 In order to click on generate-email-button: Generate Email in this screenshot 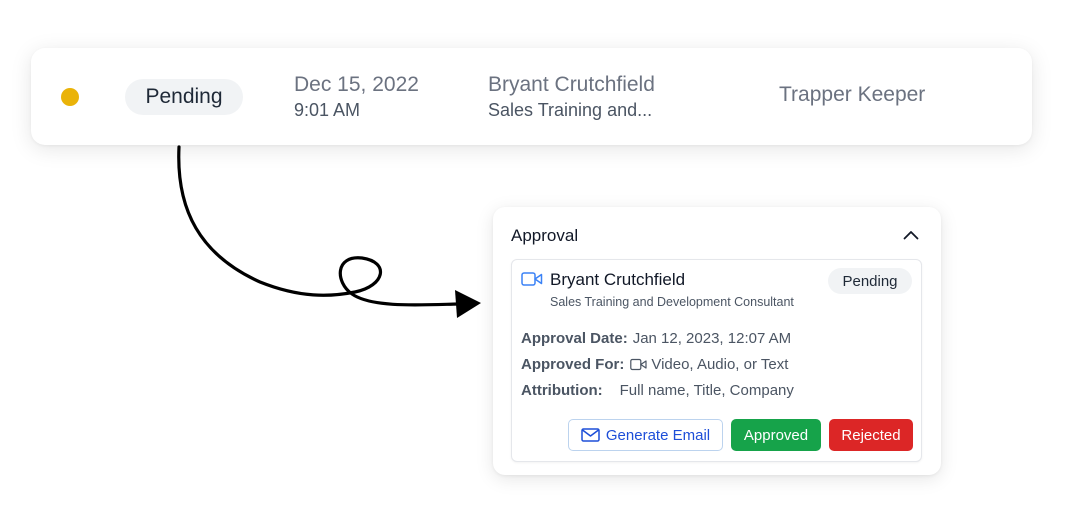, I will do `click(645, 435)`.